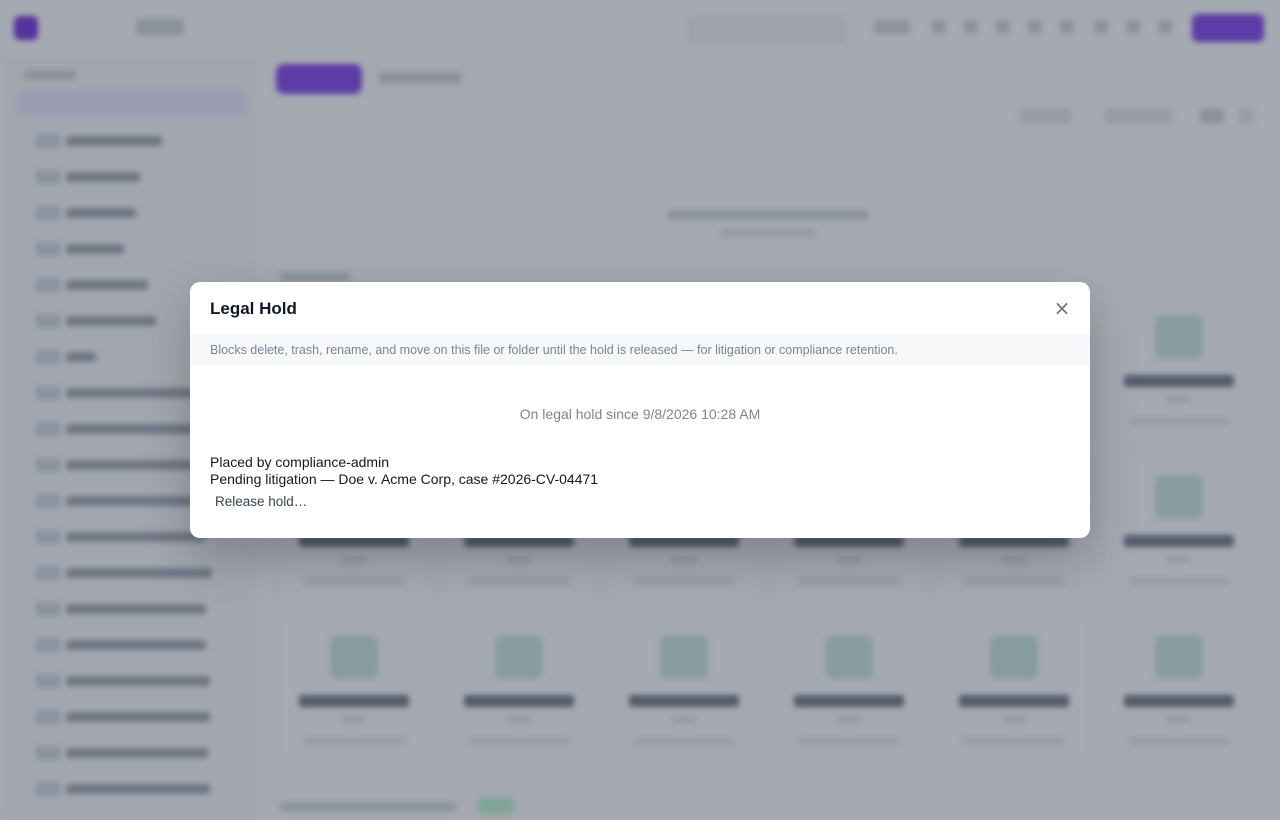 Image resolution: width=1280 pixels, height=820 pixels. Describe the element at coordinates (253, 308) in the screenshot. I see `dialog-title: Legal Hold` at that location.